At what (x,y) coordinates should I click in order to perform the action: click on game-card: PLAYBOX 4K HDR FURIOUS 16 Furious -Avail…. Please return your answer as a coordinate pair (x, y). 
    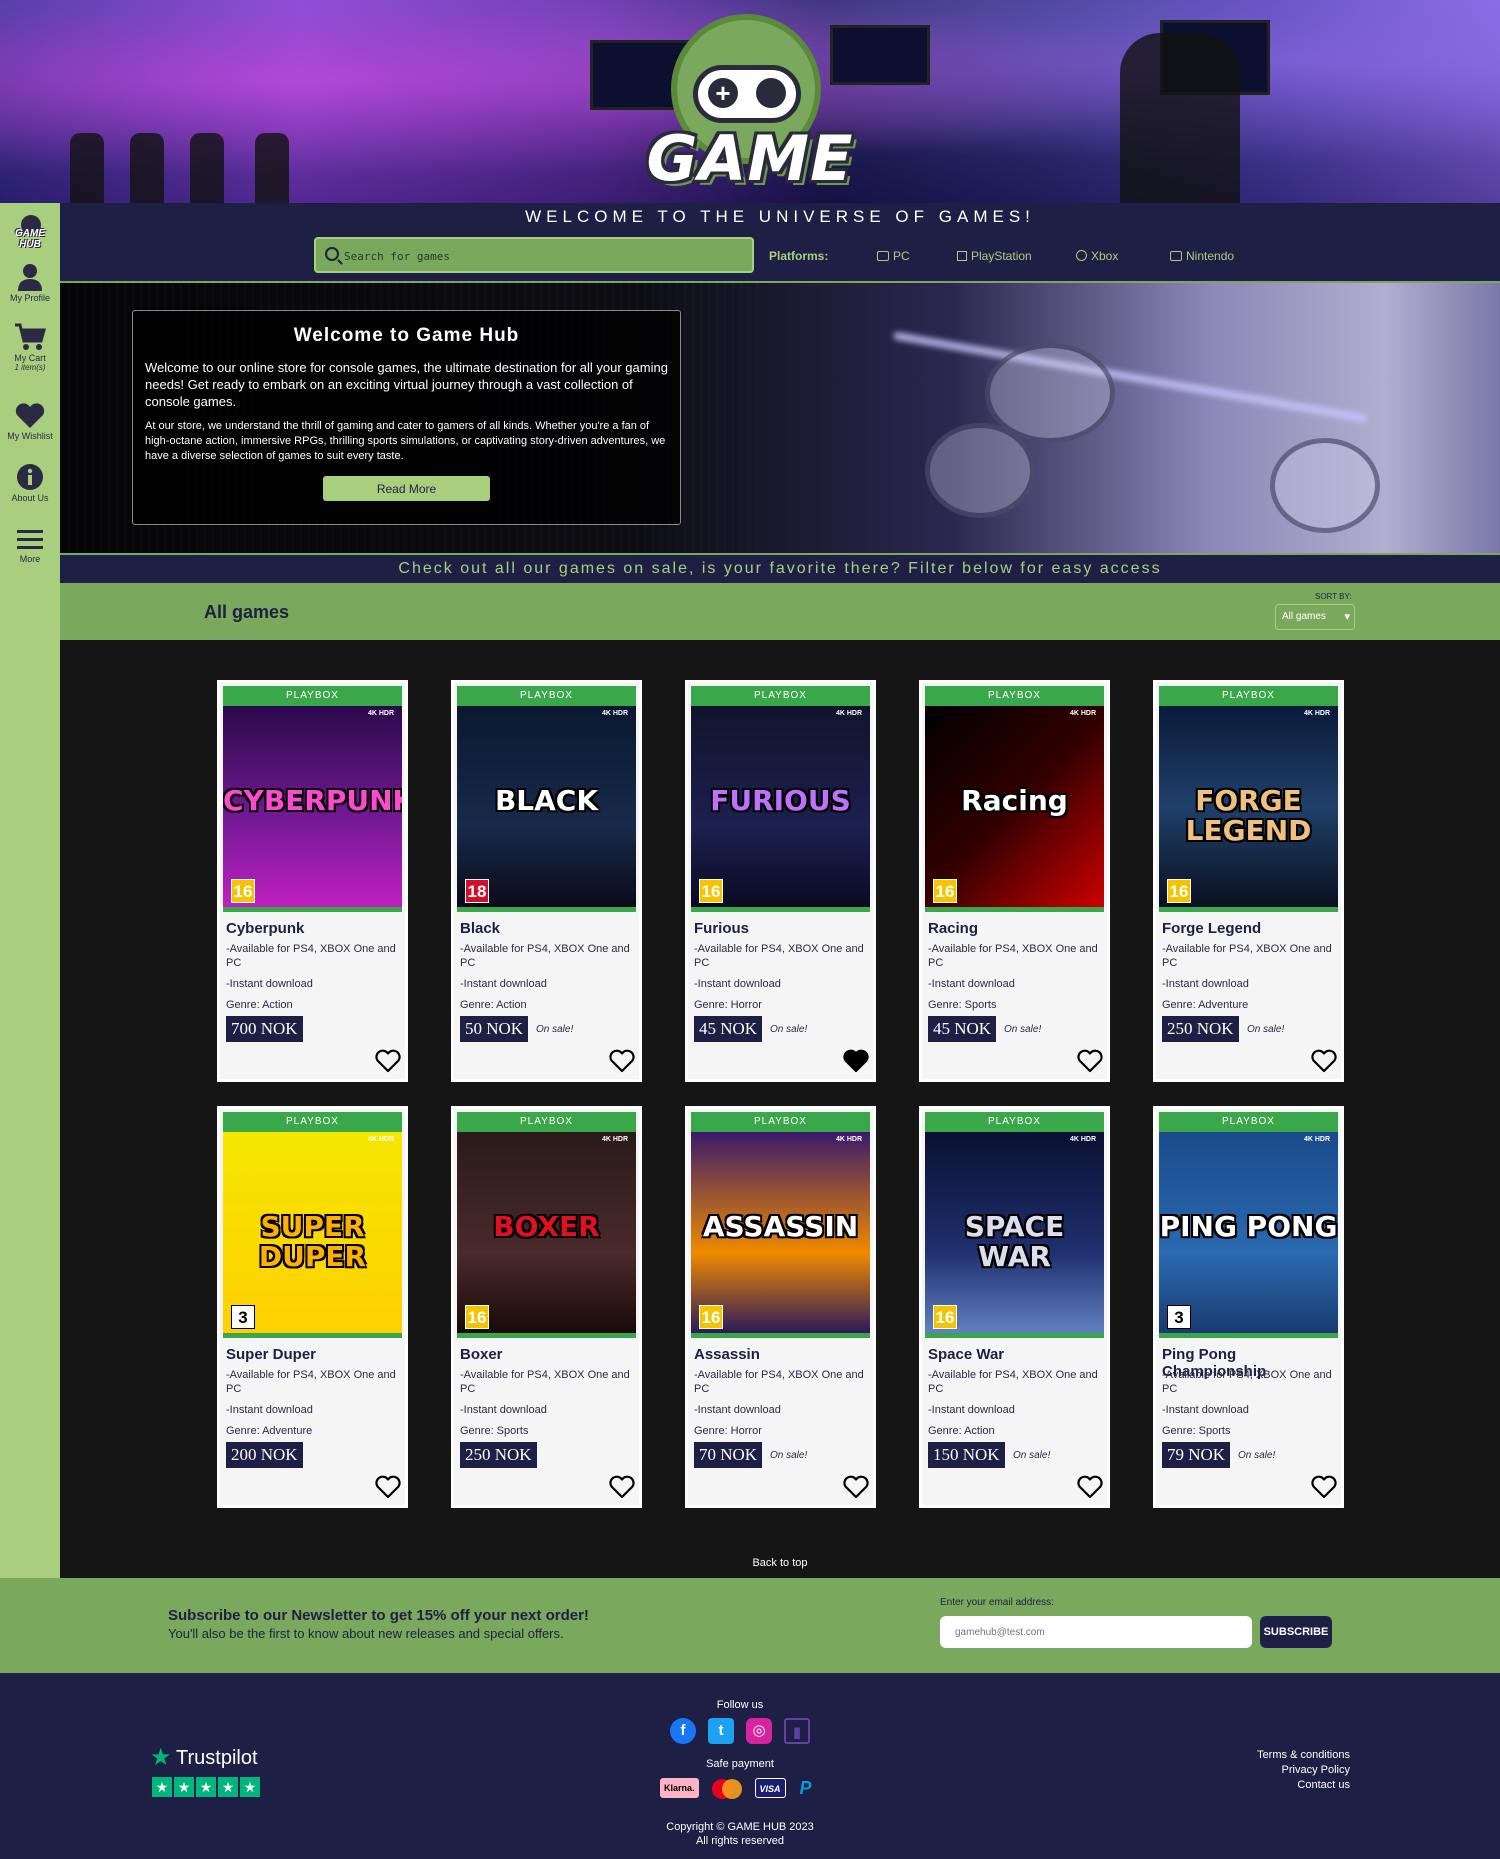
    Looking at the image, I should click on (780, 881).